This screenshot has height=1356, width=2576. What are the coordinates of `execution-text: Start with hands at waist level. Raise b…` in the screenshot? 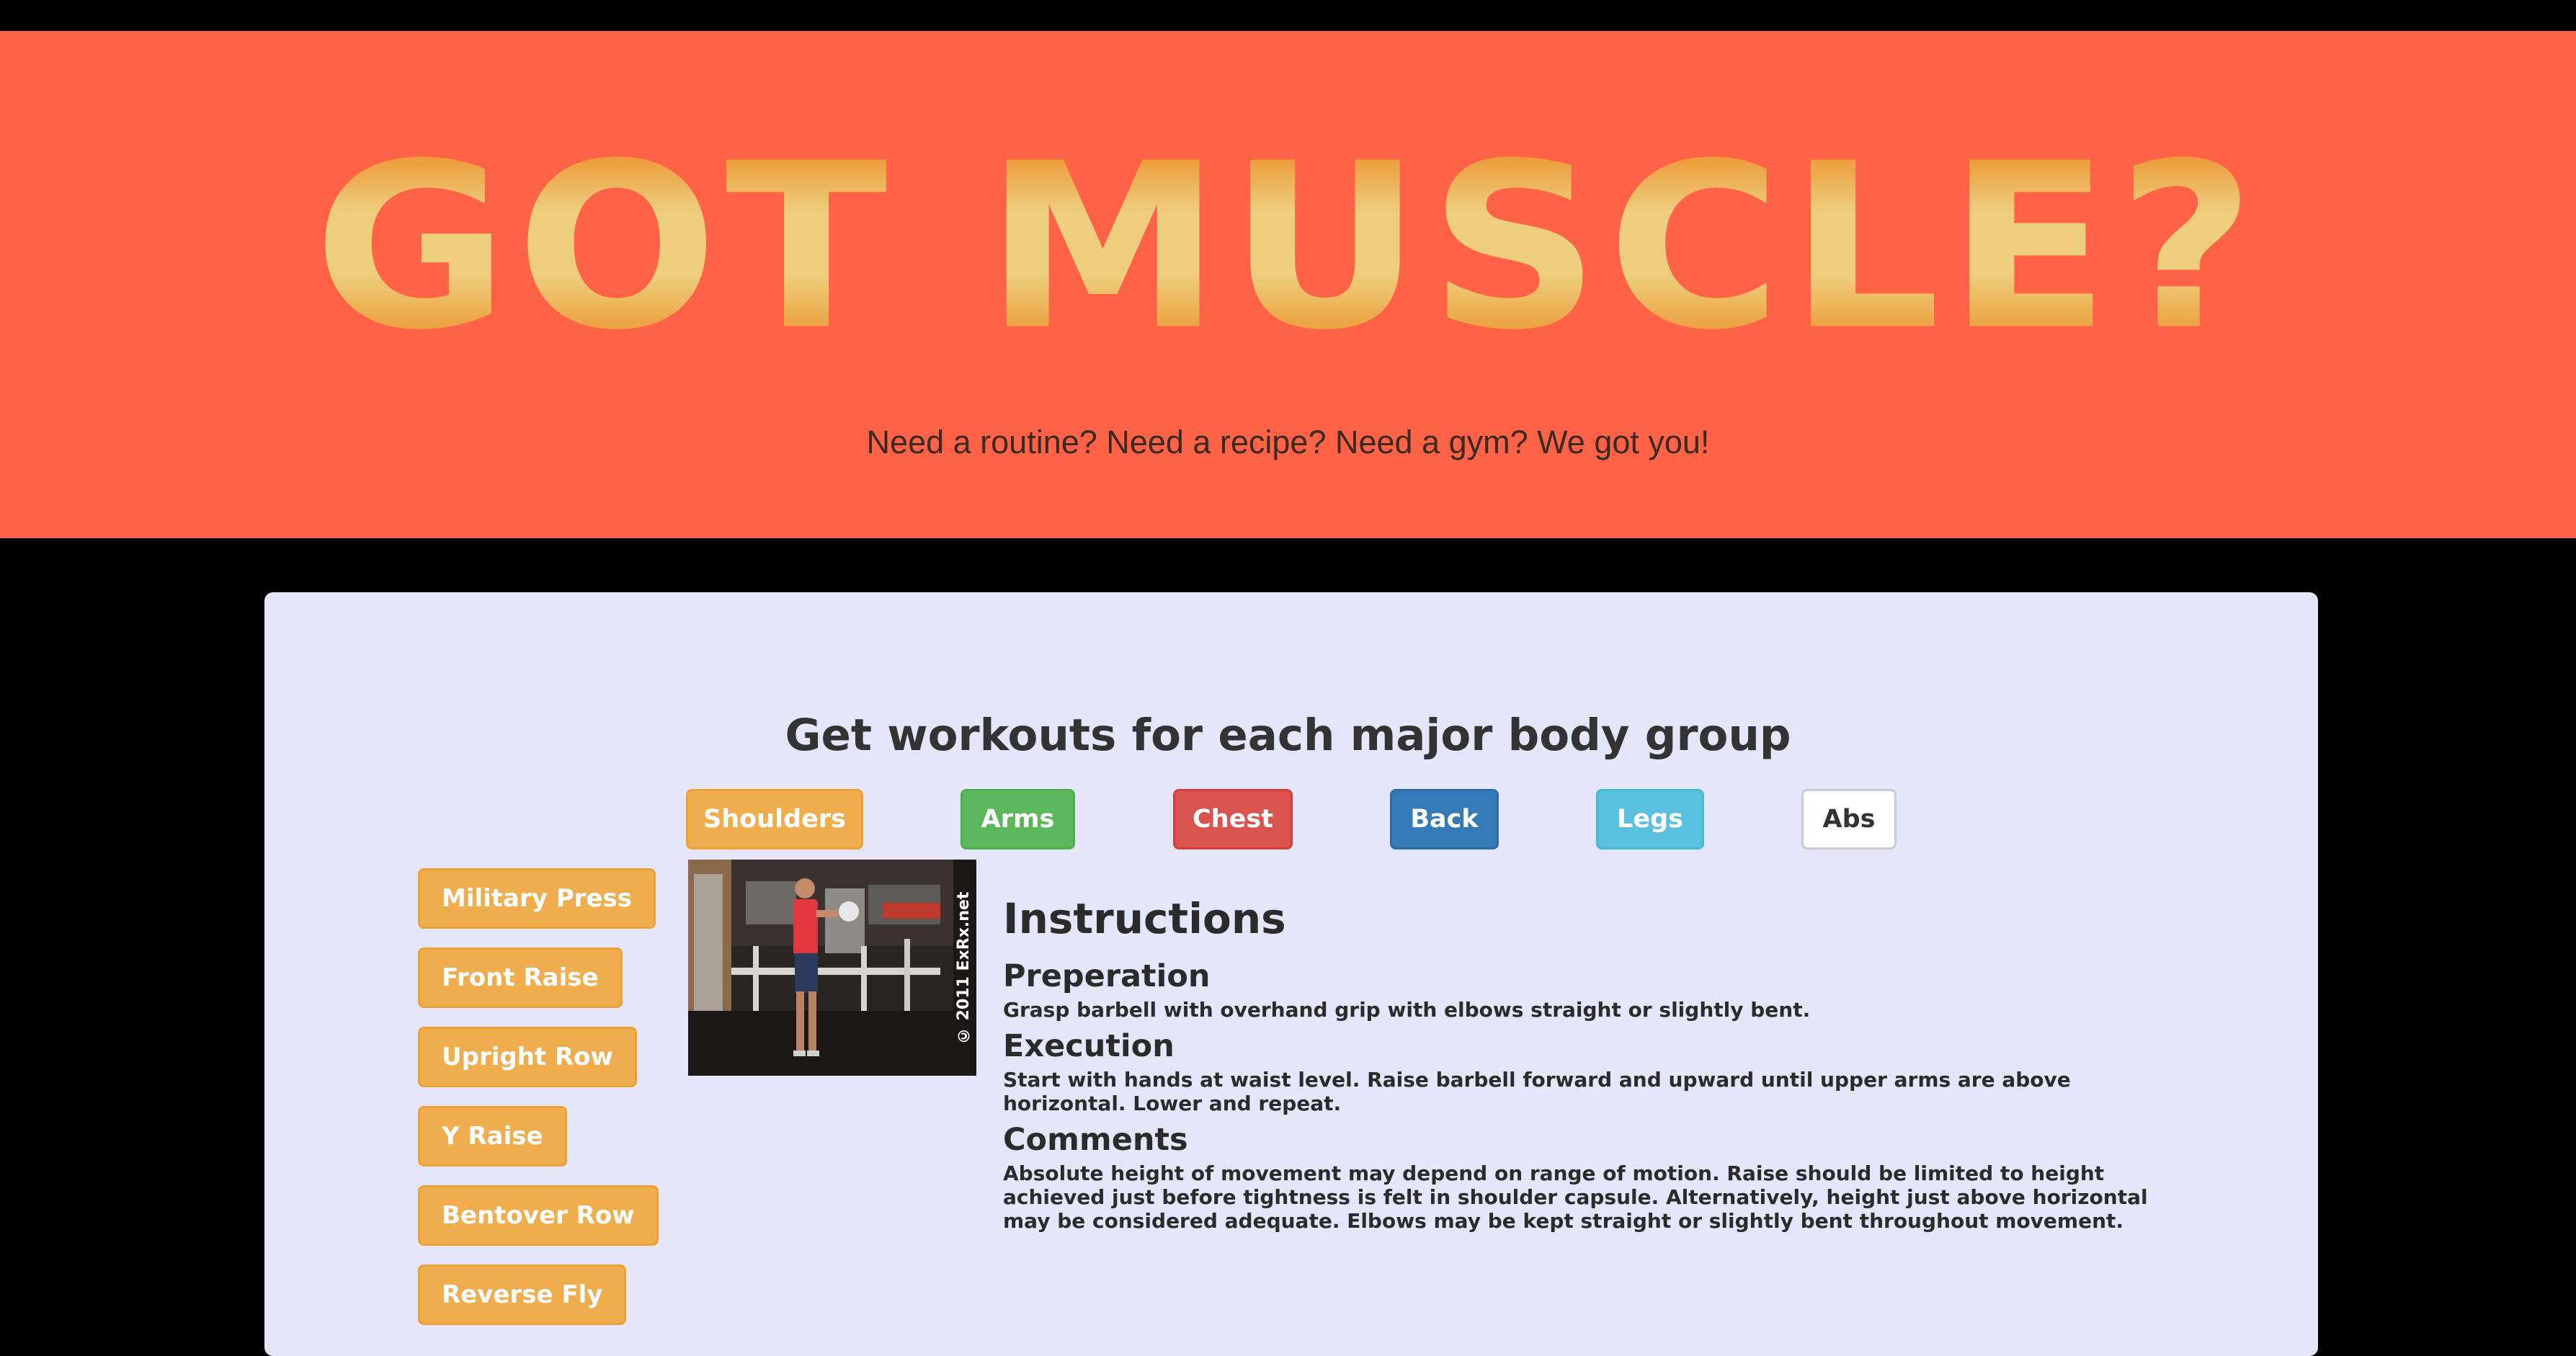 It's located at (1537, 1091).